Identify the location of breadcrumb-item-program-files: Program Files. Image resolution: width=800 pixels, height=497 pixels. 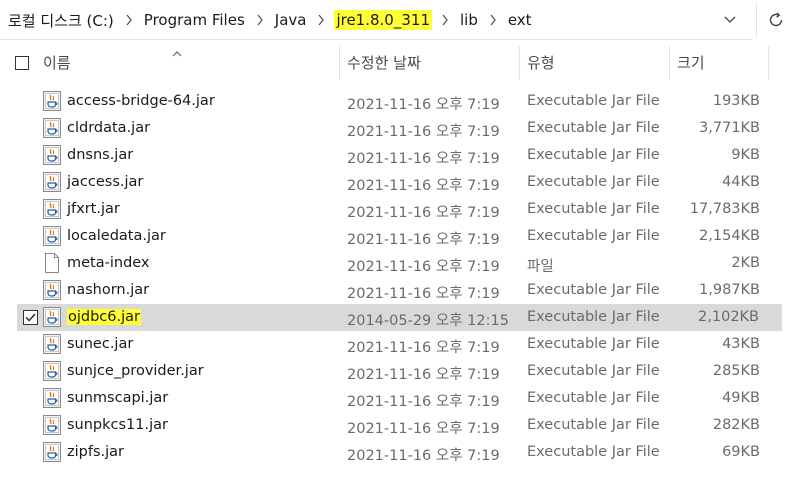
(194, 20).